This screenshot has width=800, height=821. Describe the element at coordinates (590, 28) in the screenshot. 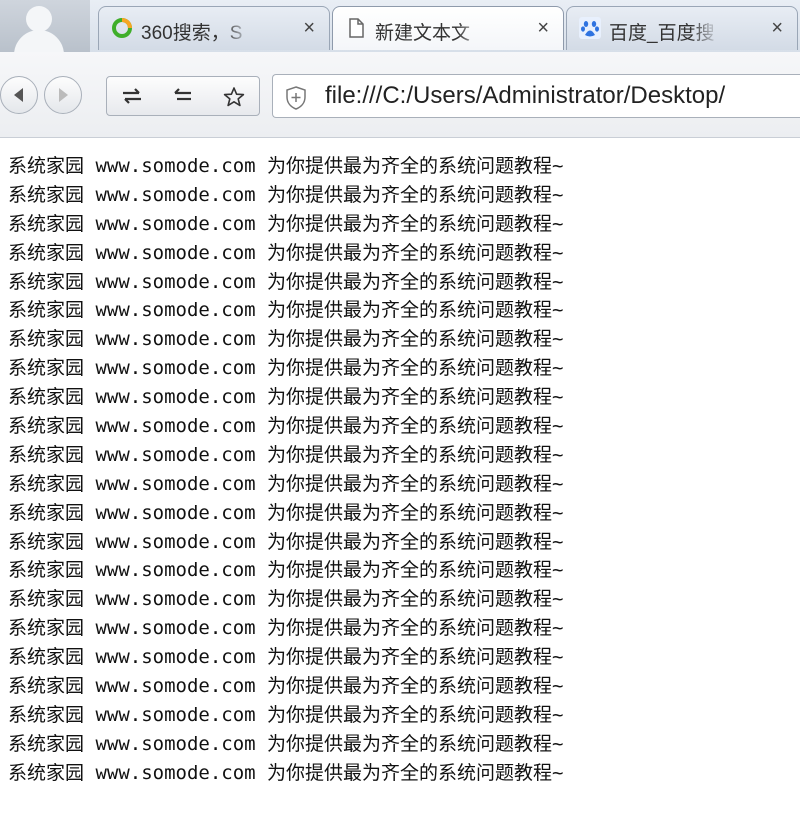

I see `baidu-paw-icon` at that location.